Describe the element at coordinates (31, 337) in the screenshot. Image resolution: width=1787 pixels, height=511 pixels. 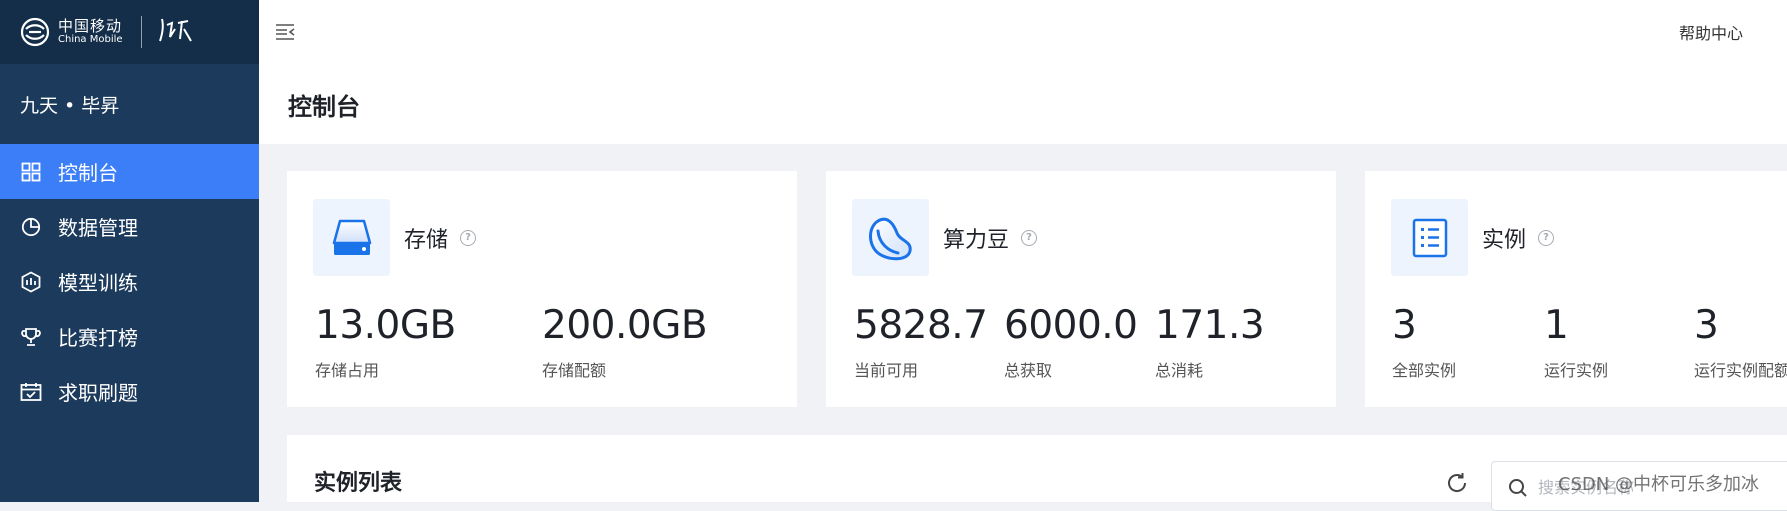
I see `trophy-icon` at that location.